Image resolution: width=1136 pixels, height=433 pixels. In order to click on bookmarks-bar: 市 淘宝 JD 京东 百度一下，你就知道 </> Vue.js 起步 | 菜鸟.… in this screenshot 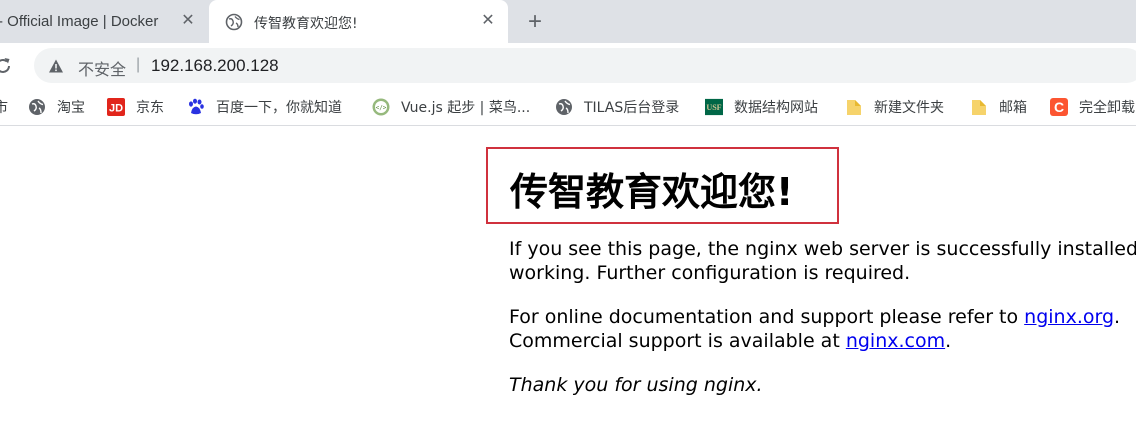, I will do `click(568, 107)`.